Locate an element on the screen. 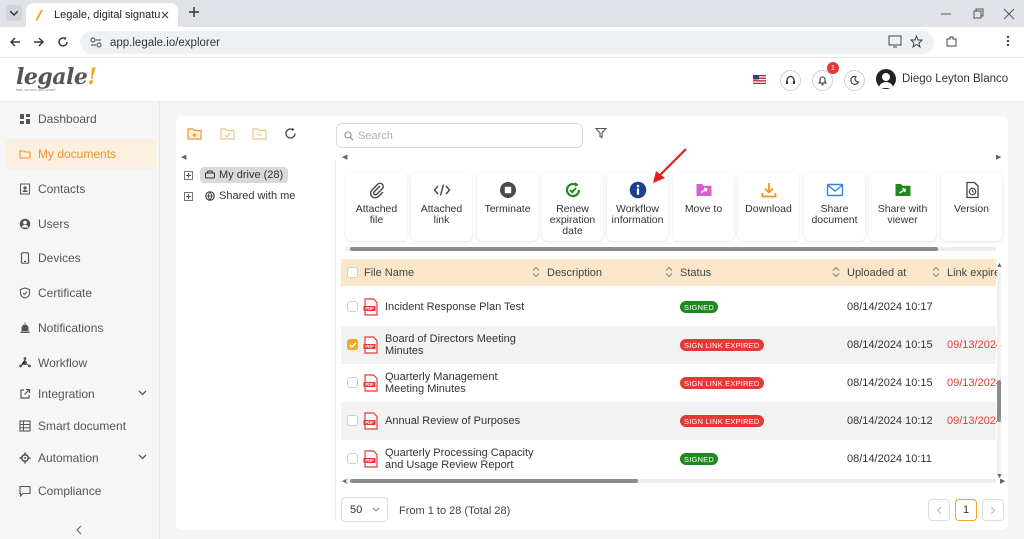 The image size is (1024, 539). column-description: Description is located at coordinates (574, 273).